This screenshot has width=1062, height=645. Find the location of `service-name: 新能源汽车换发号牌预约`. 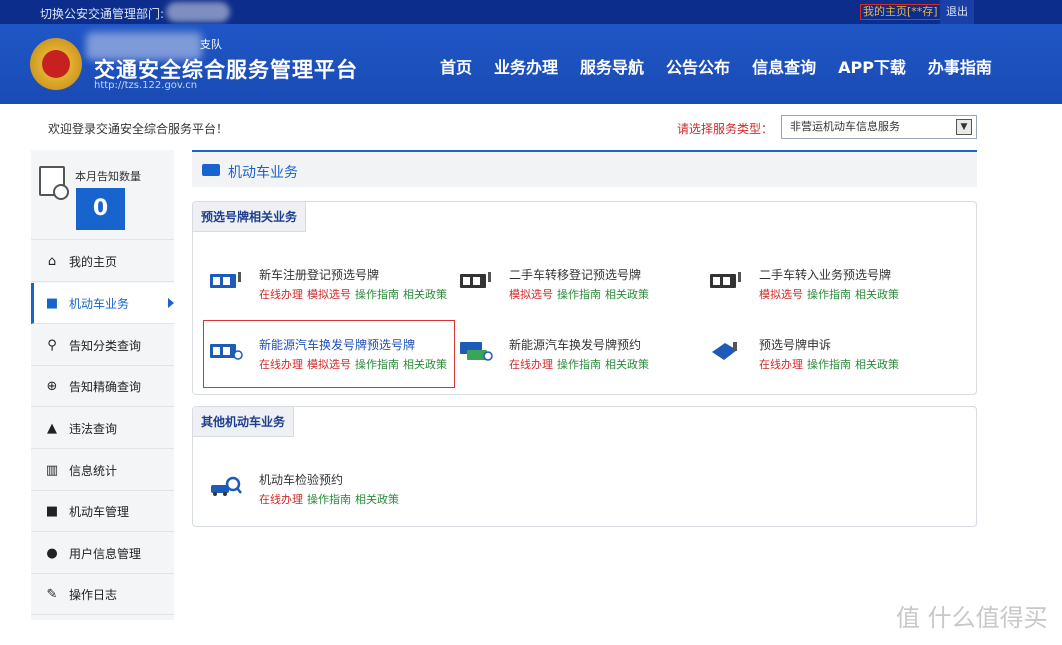

service-name: 新能源汽车换发号牌预约 is located at coordinates (575, 345).